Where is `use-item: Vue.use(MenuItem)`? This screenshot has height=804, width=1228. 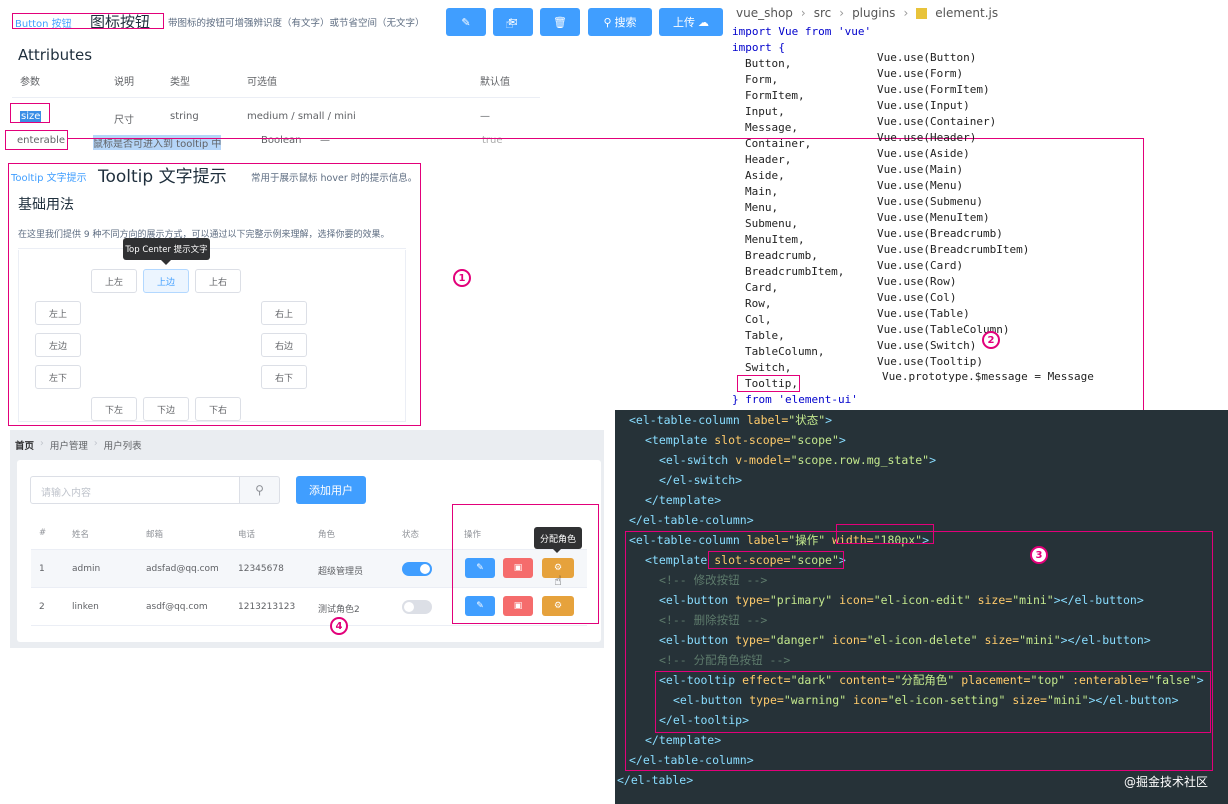 use-item: Vue.use(MenuItem) is located at coordinates (933, 217).